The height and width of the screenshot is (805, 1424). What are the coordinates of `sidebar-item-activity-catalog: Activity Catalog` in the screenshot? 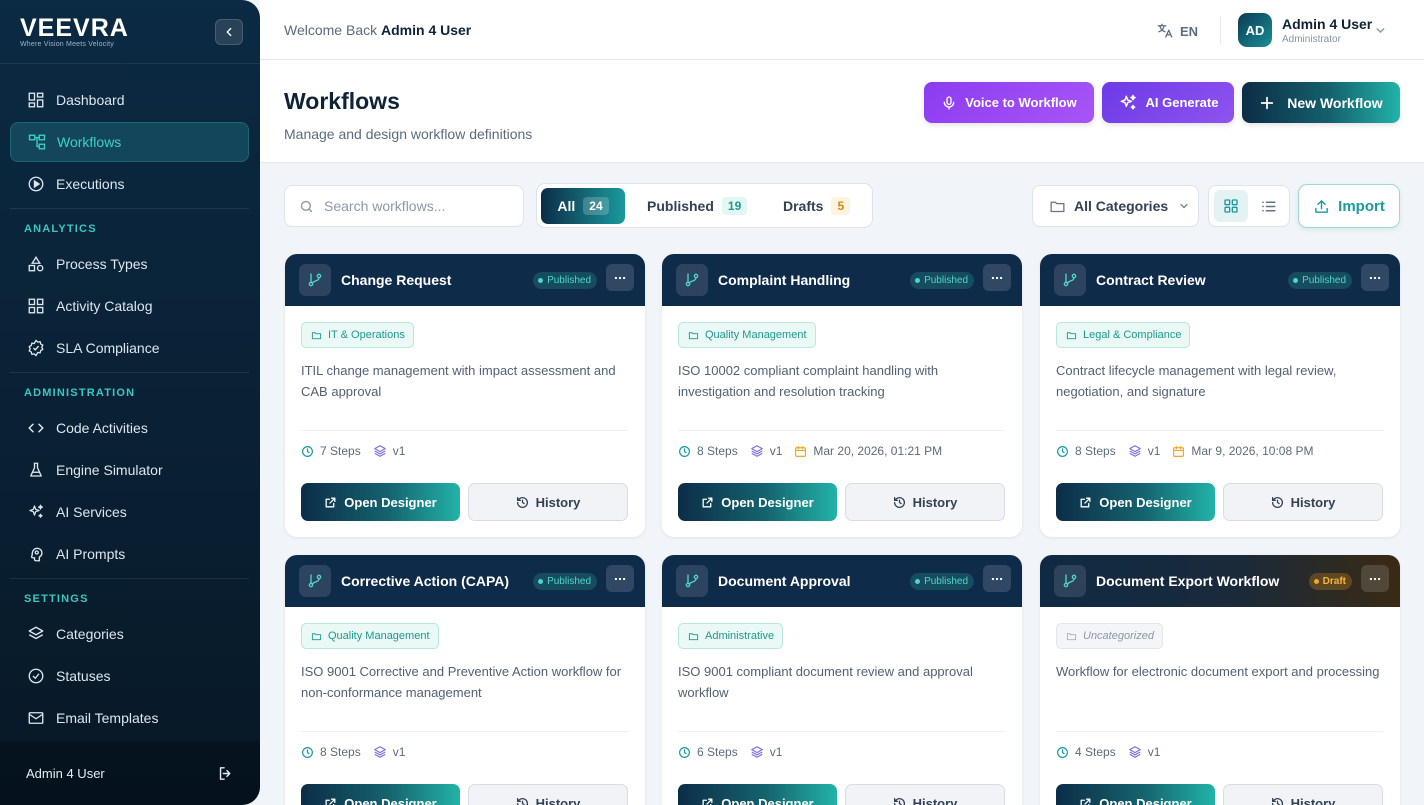 It's located at (129, 306).